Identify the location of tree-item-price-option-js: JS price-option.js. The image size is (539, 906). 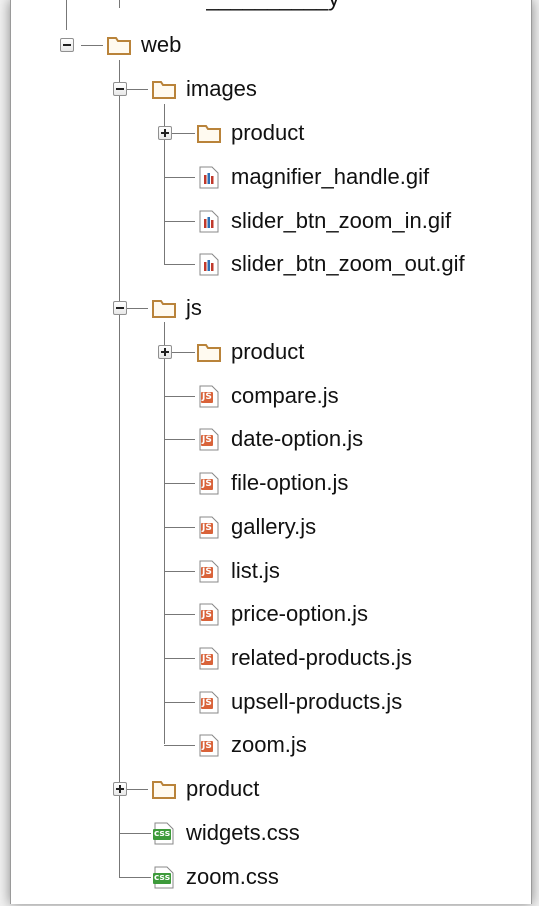
(282, 614).